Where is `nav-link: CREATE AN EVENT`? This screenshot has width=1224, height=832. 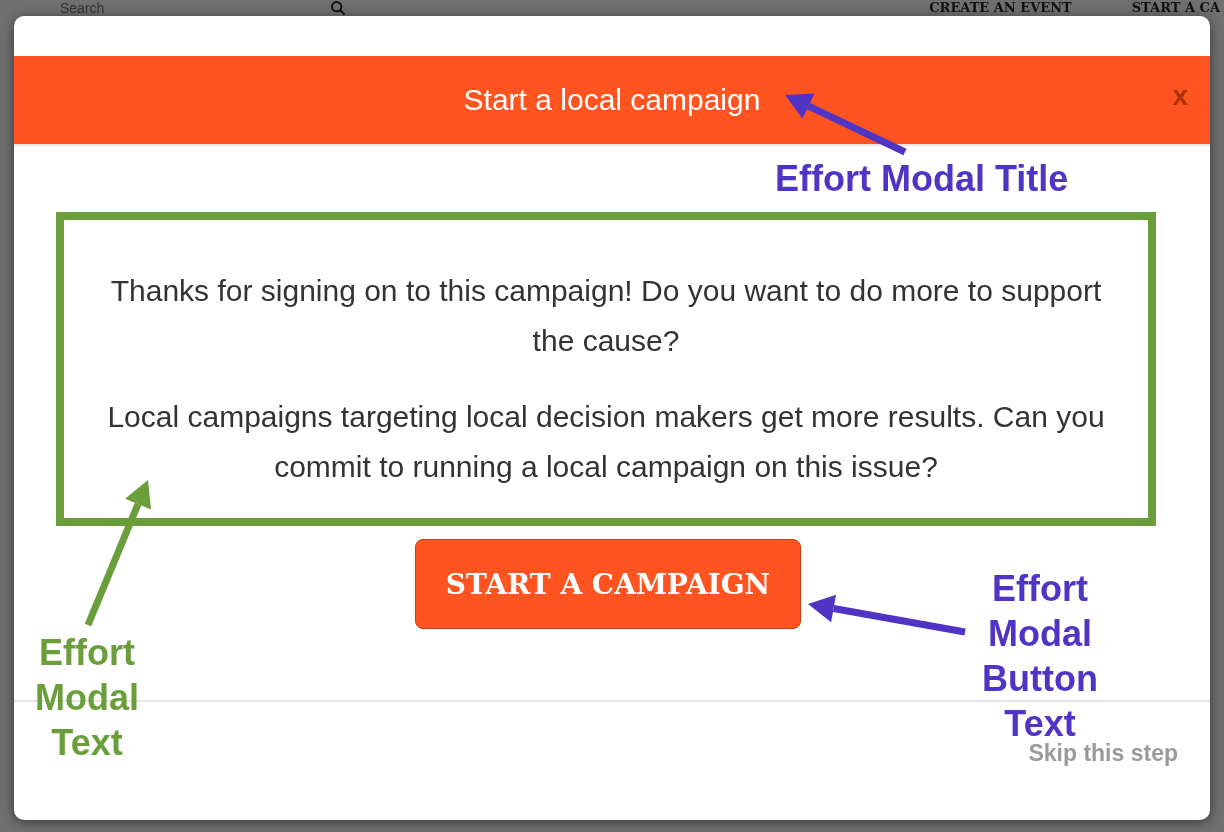 nav-link: CREATE AN EVENT is located at coordinates (1000, 8).